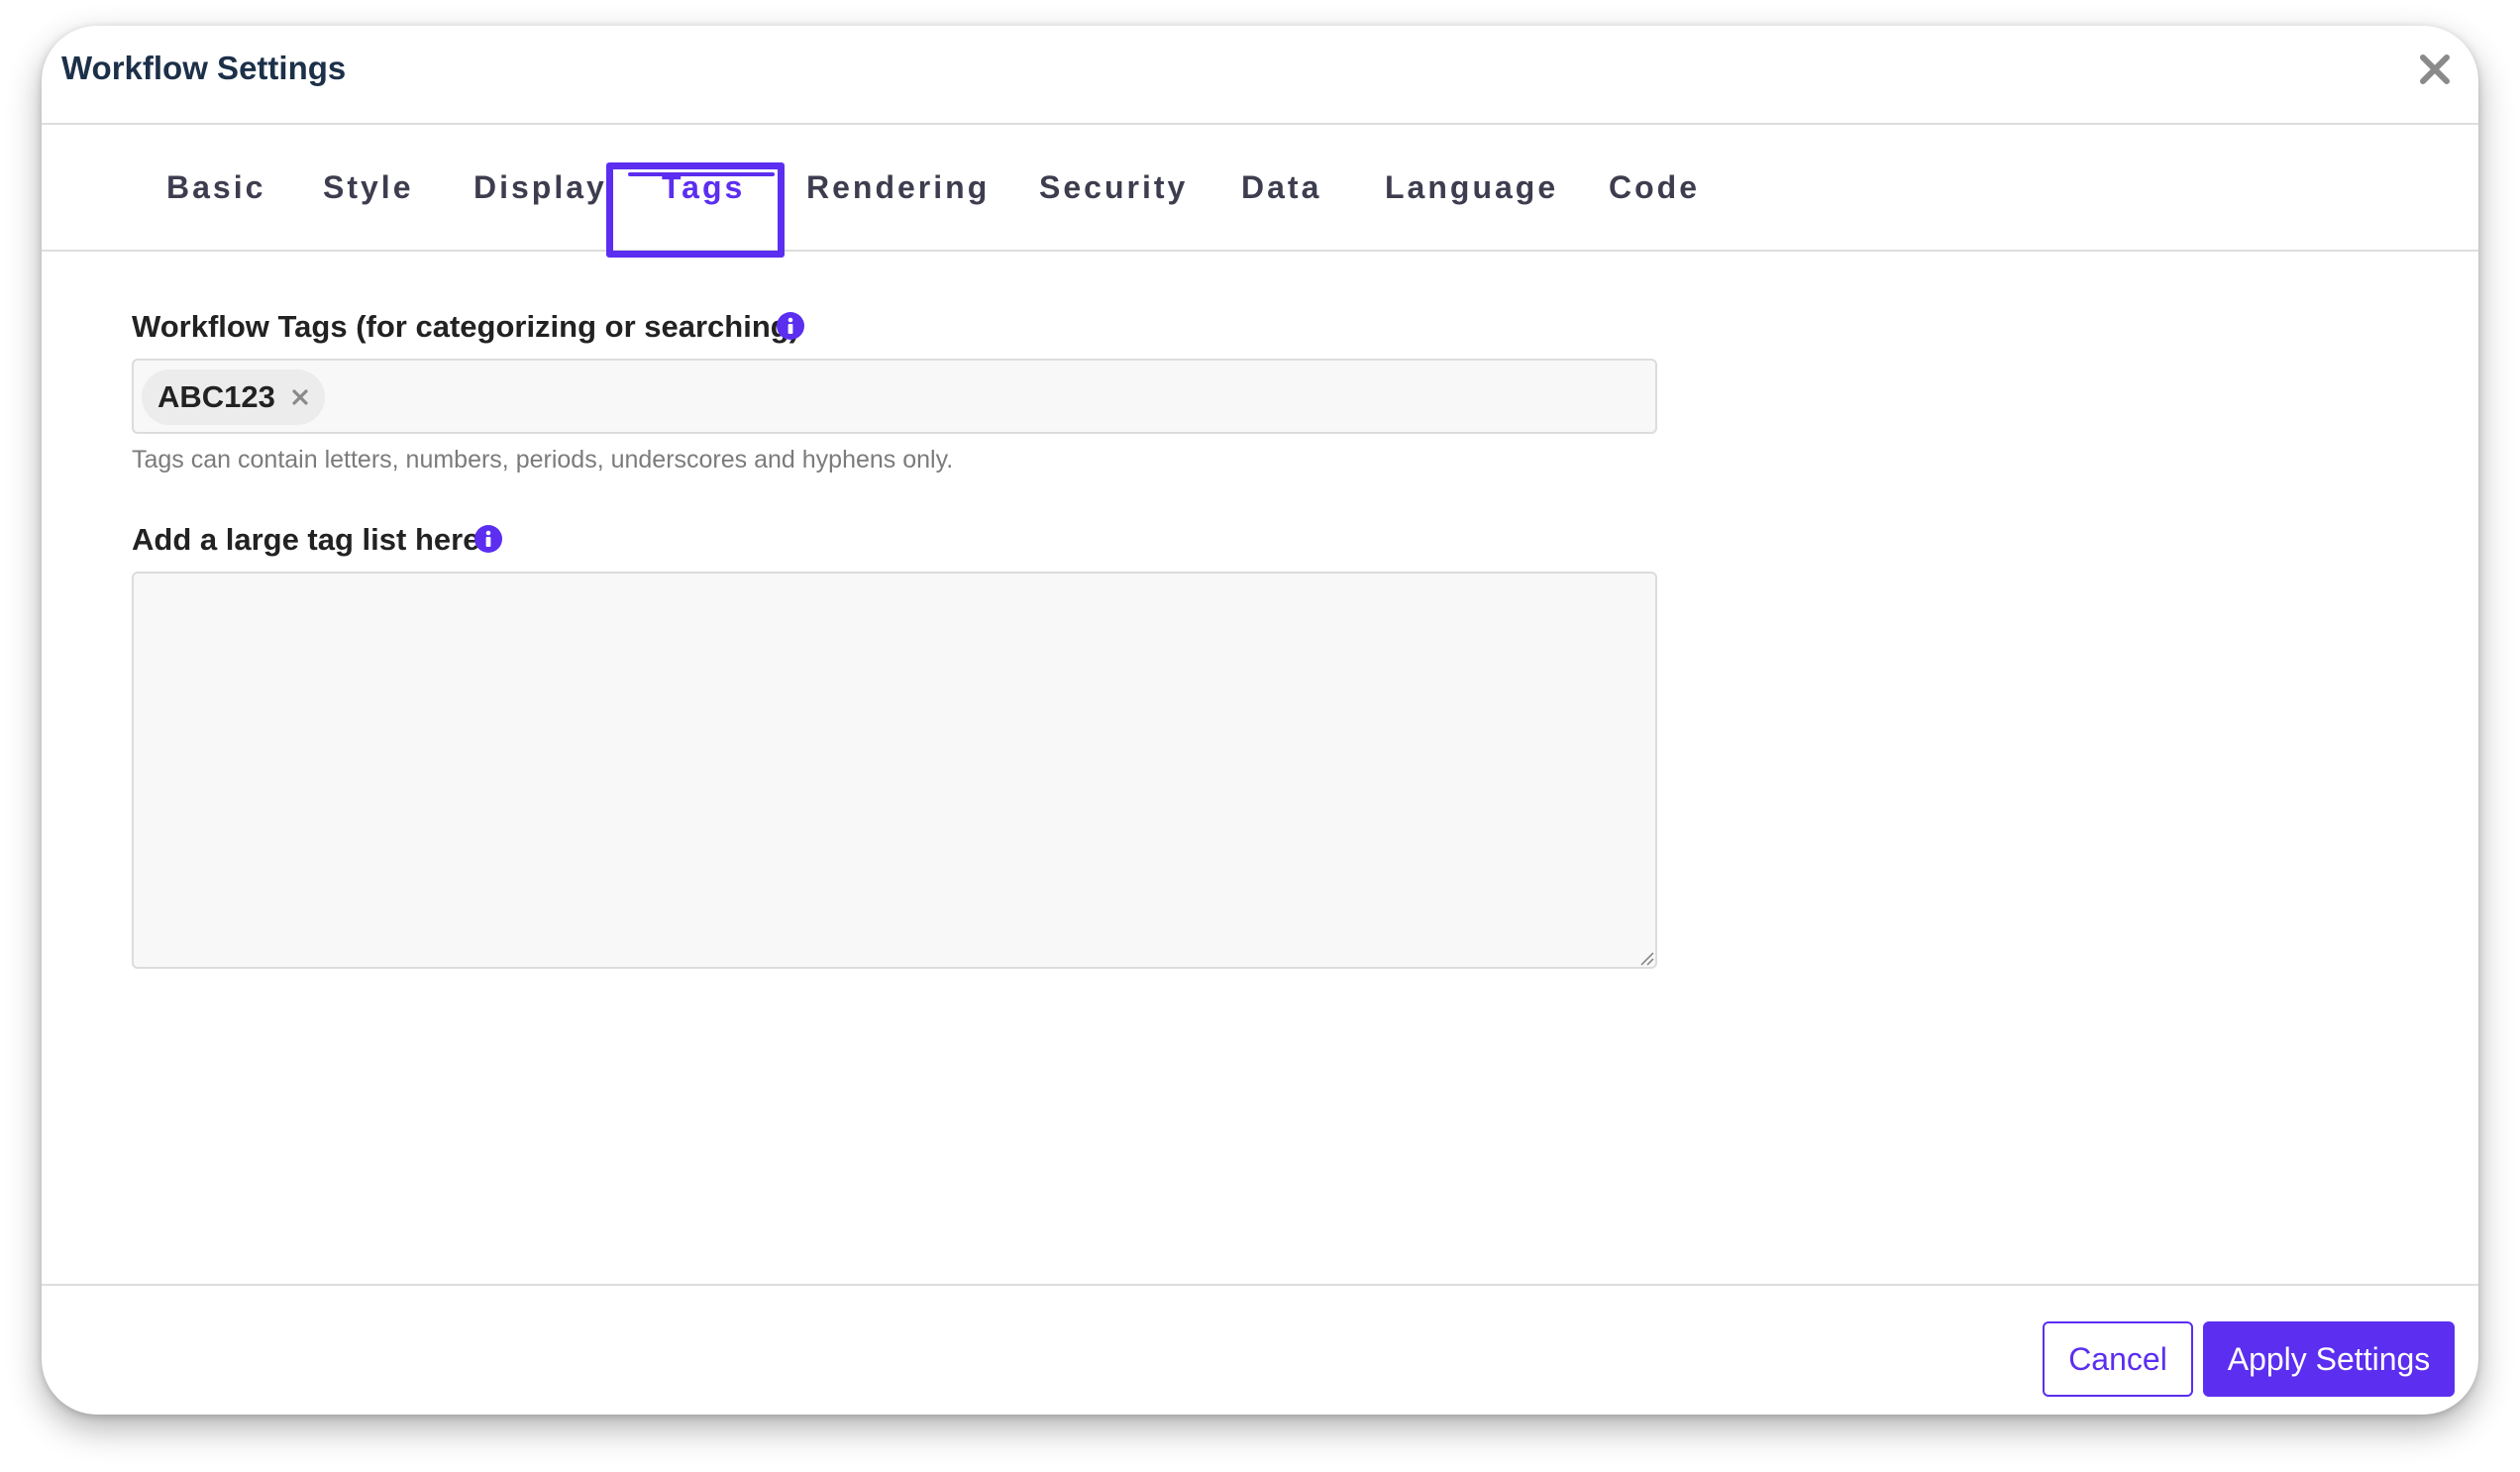  Describe the element at coordinates (894, 396) in the screenshot. I see `workflow-tags-input: ABC123` at that location.